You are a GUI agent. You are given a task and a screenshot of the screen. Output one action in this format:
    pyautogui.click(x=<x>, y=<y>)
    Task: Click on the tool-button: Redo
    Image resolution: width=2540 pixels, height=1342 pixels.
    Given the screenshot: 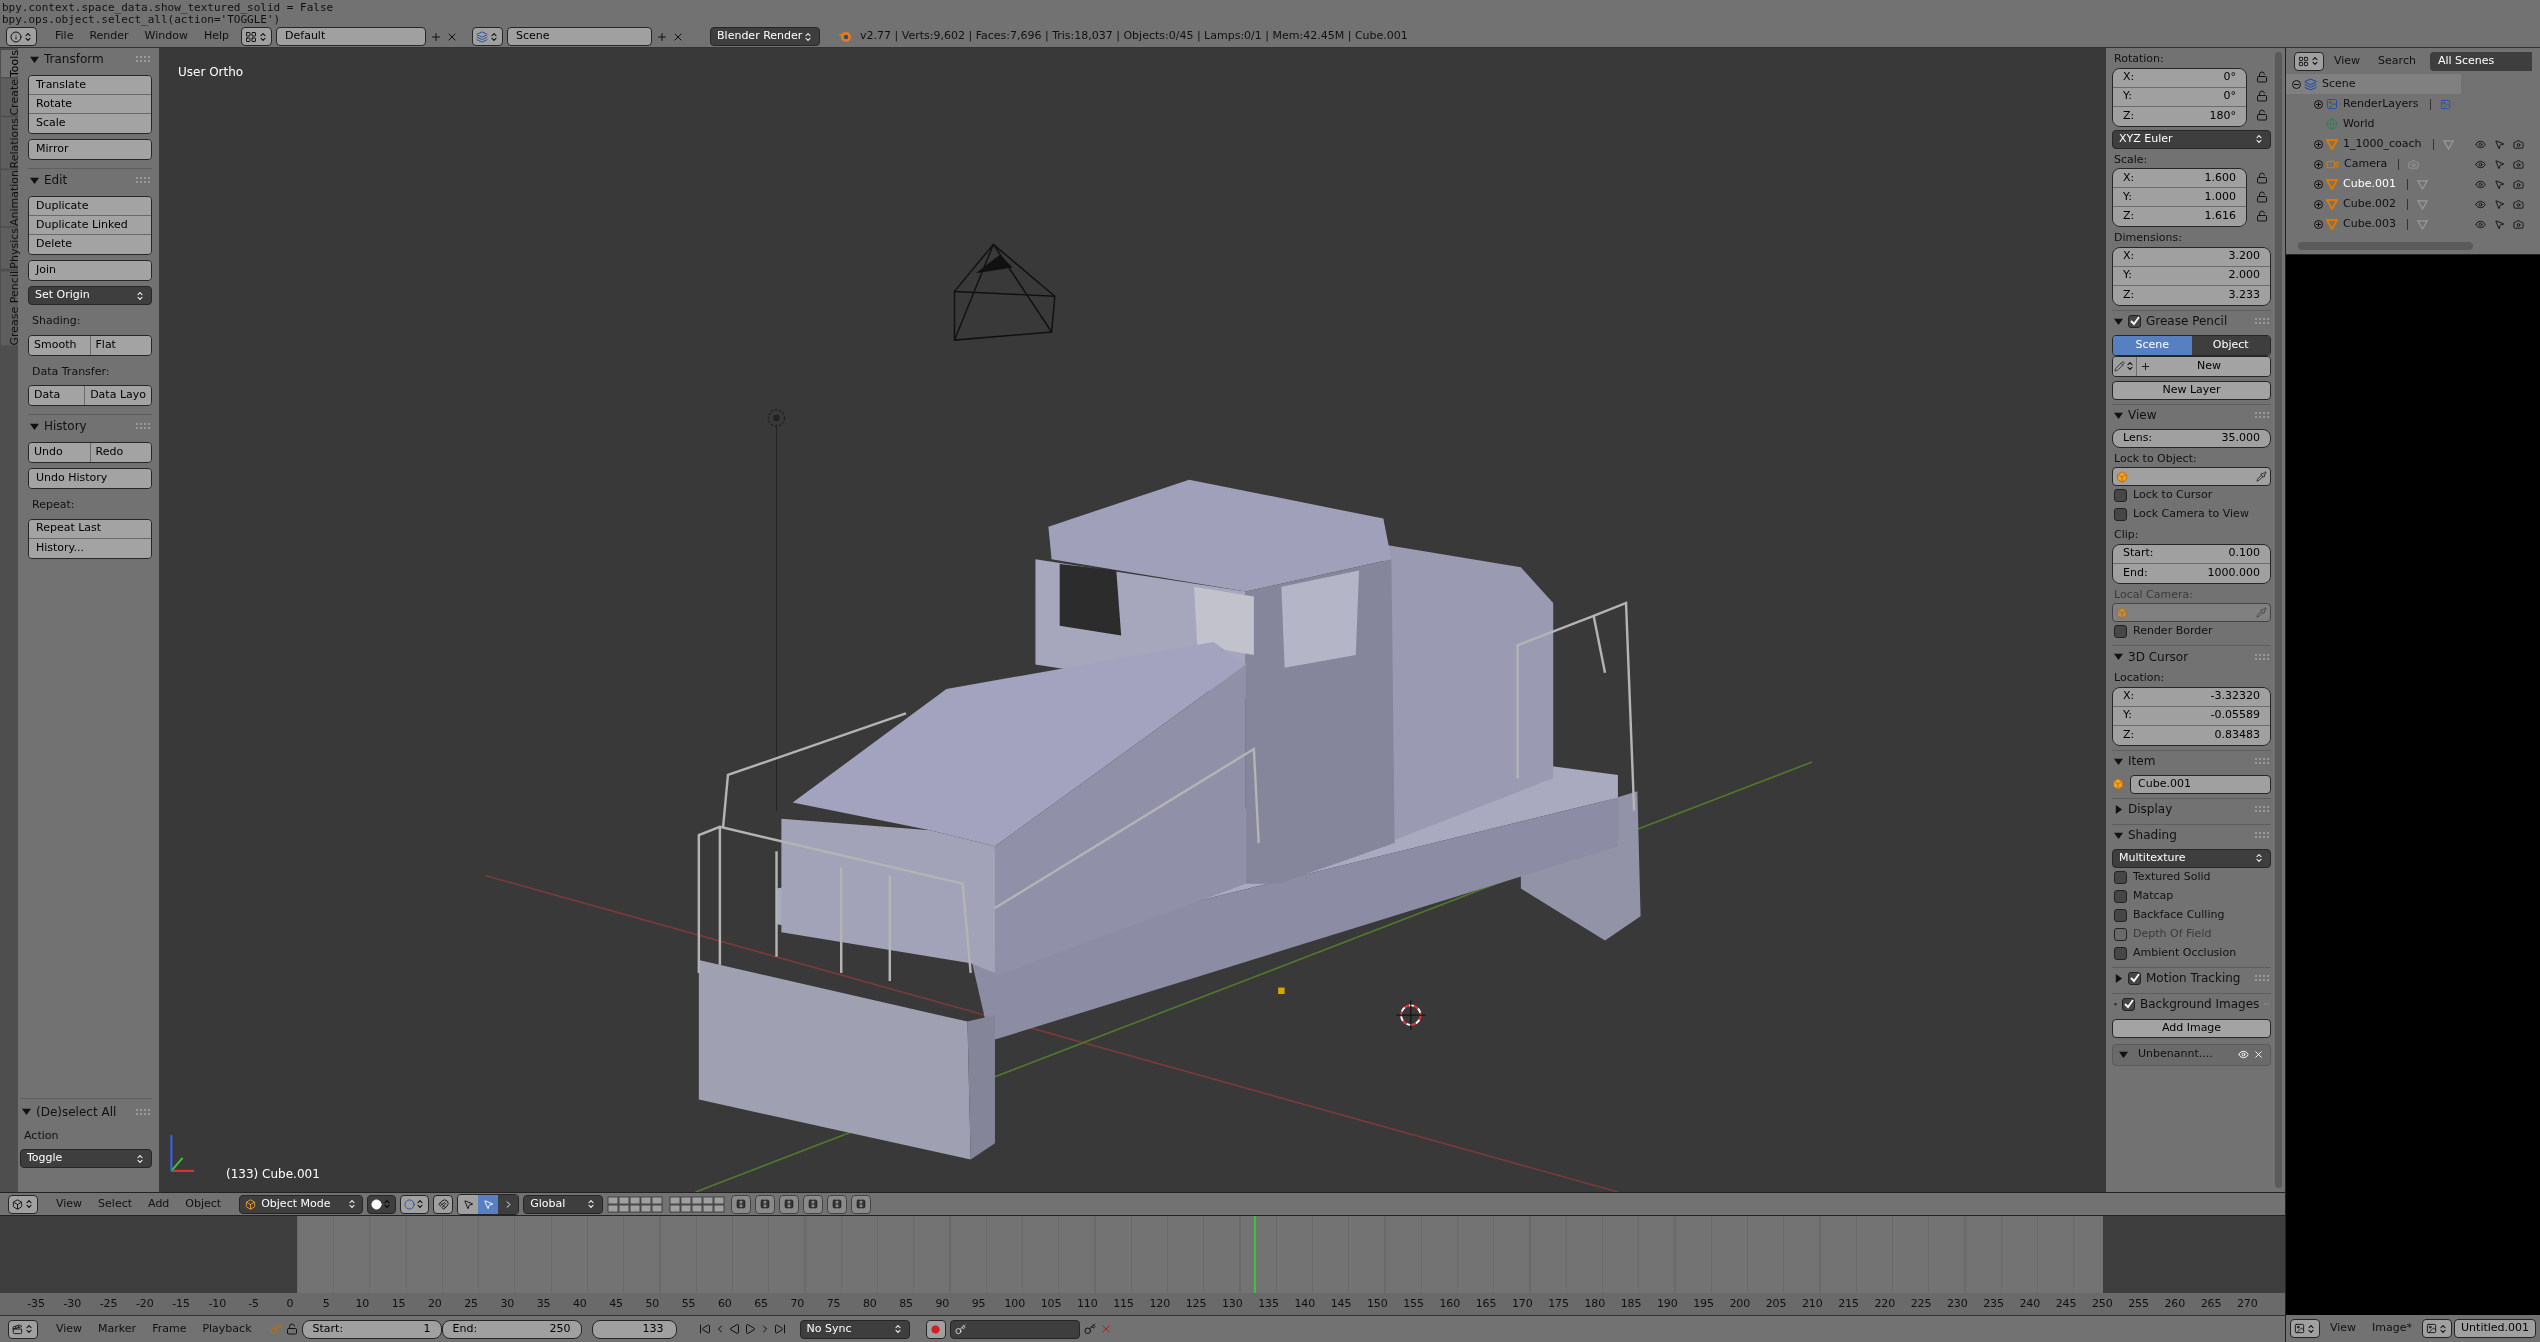 What is the action you would take?
    pyautogui.click(x=120, y=452)
    